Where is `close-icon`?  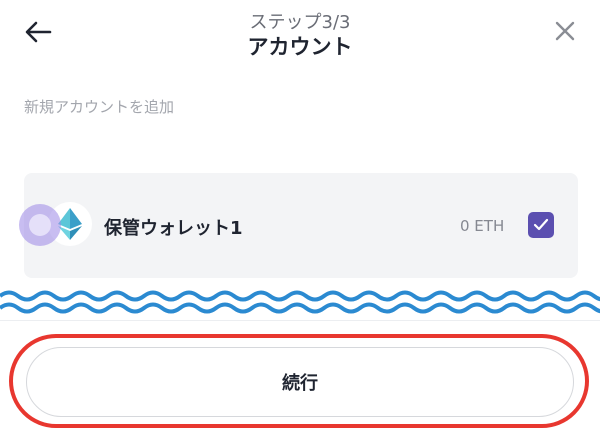
close-icon is located at coordinates (565, 31).